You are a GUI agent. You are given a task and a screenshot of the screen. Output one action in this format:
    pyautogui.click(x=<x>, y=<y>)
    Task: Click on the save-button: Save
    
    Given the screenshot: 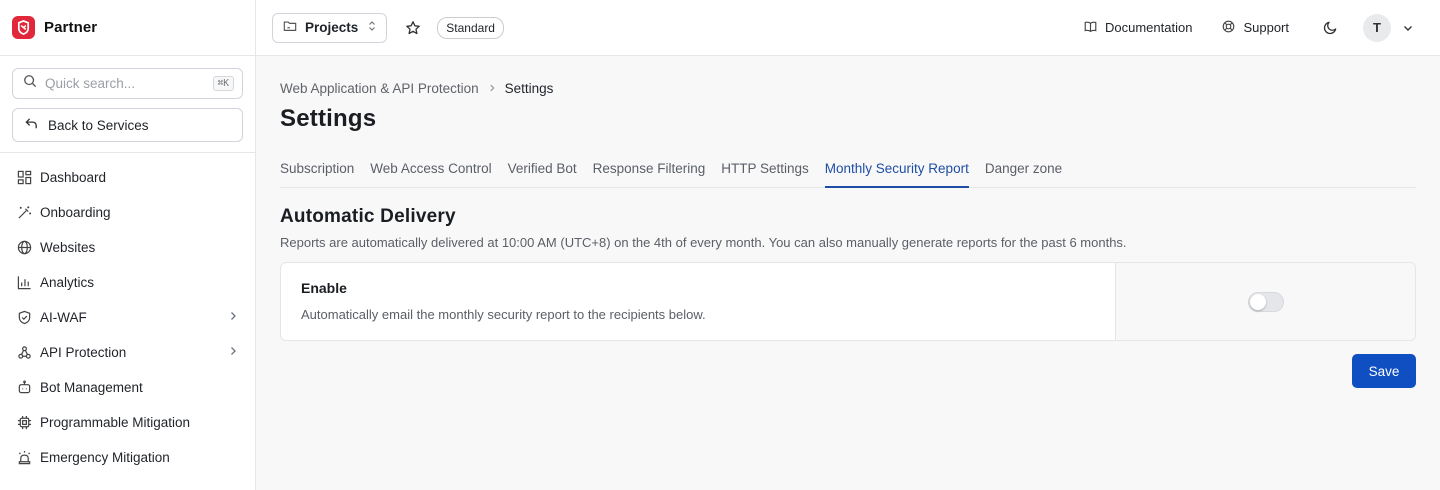 What is the action you would take?
    pyautogui.click(x=1384, y=371)
    